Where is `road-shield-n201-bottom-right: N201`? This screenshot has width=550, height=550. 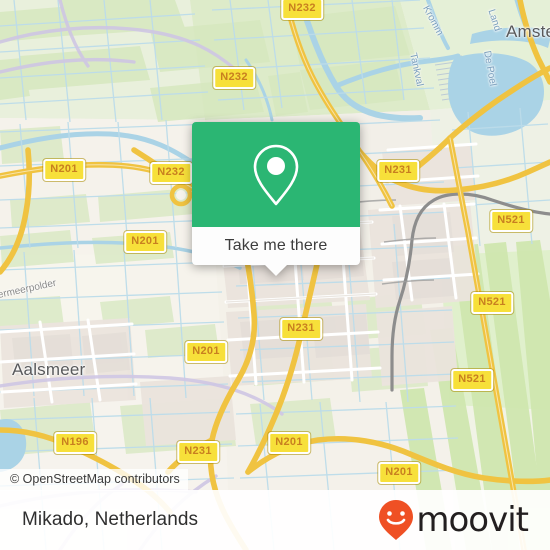
road-shield-n201-bottom-right: N201 is located at coordinates (399, 473).